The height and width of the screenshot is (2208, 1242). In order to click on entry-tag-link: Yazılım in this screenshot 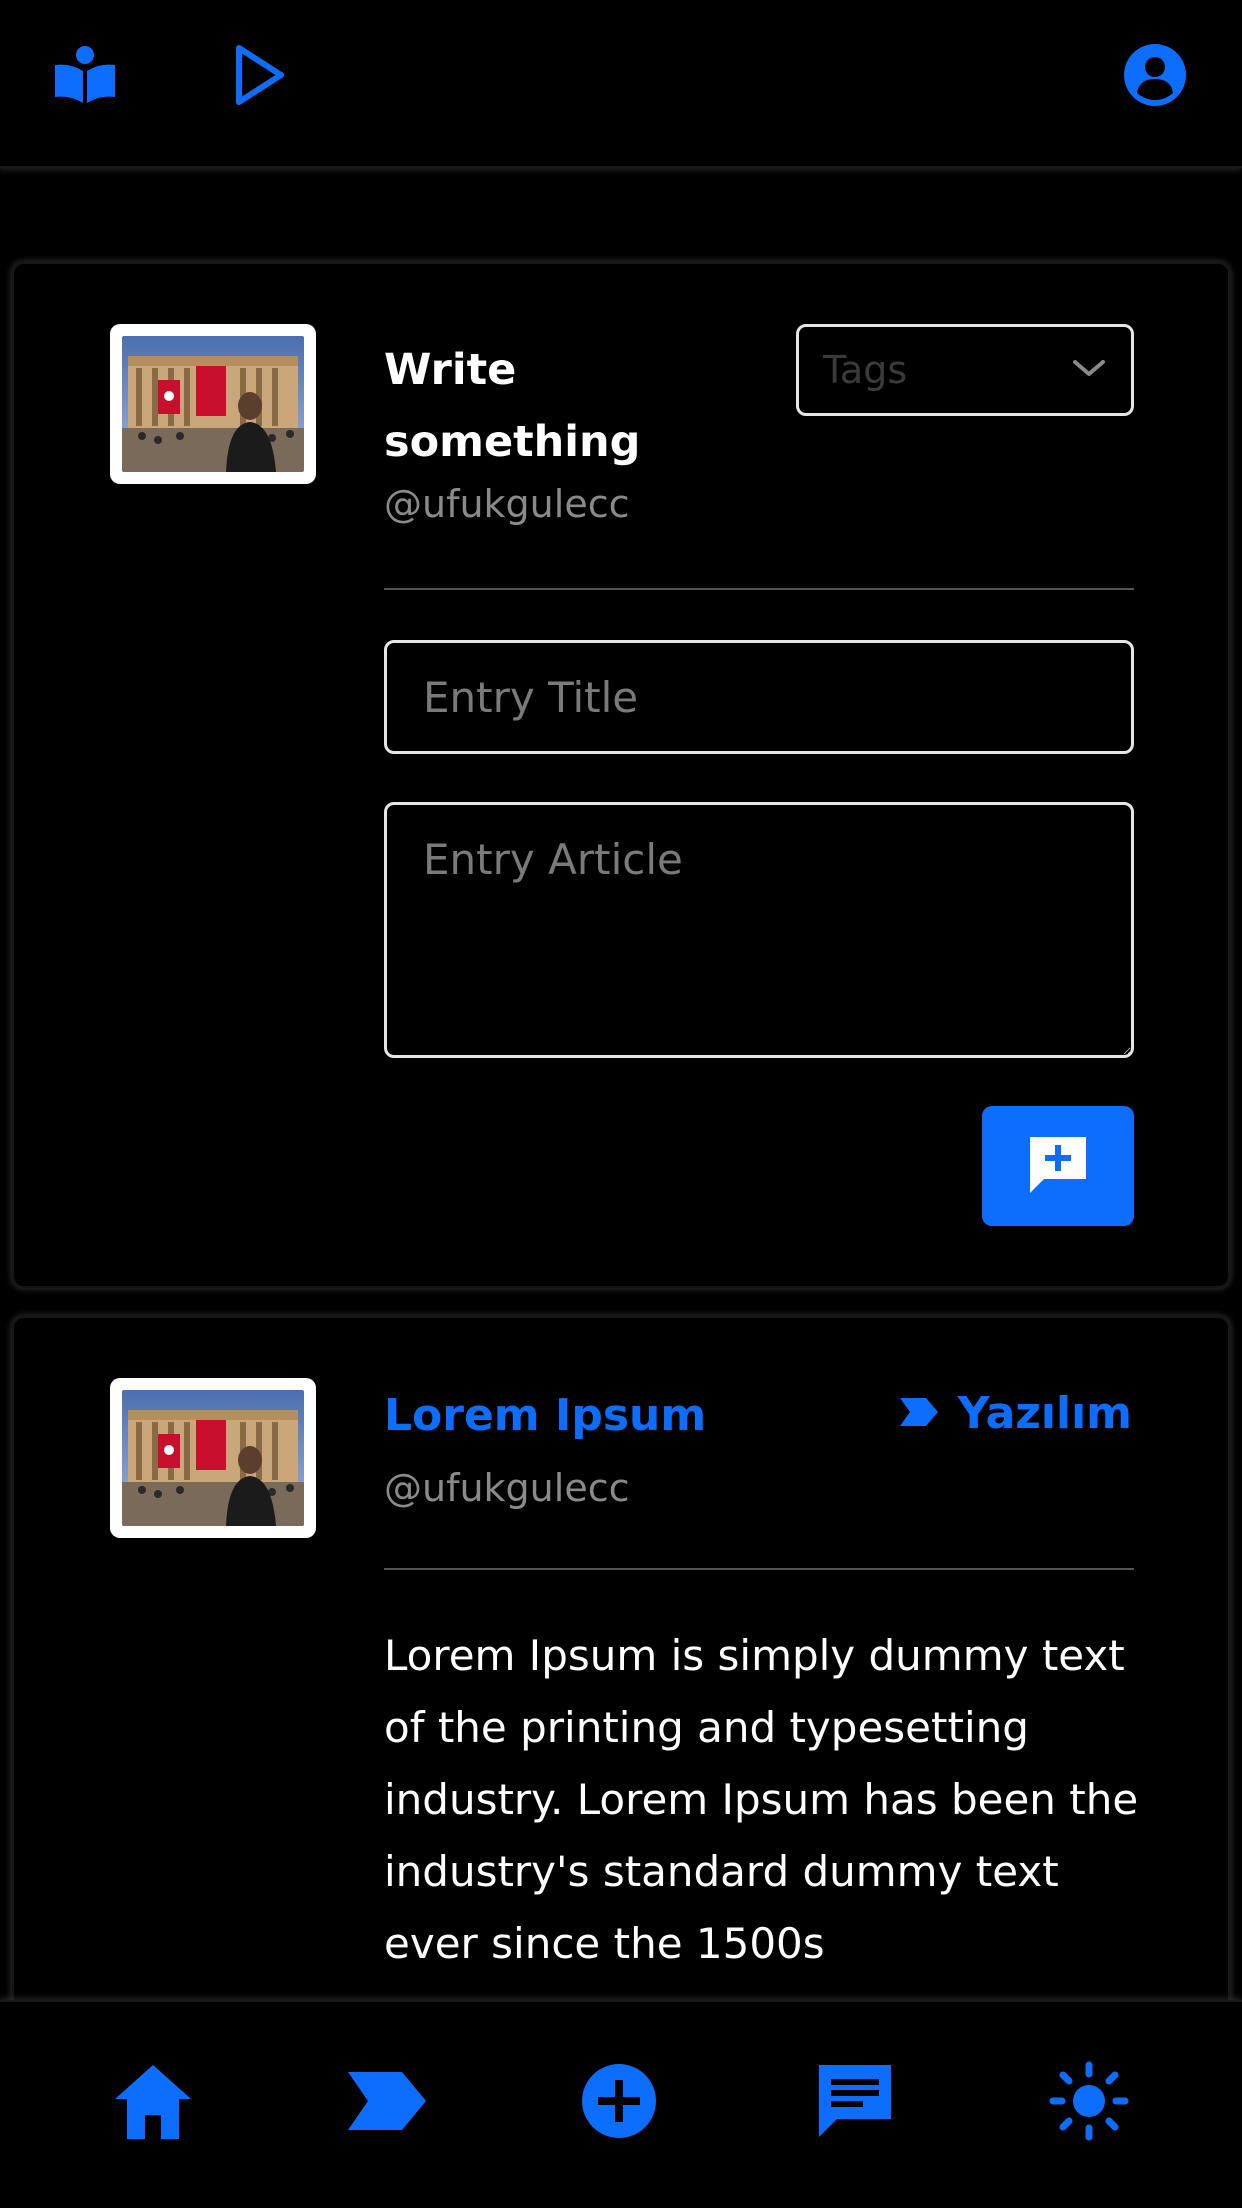, I will do `click(1015, 1413)`.